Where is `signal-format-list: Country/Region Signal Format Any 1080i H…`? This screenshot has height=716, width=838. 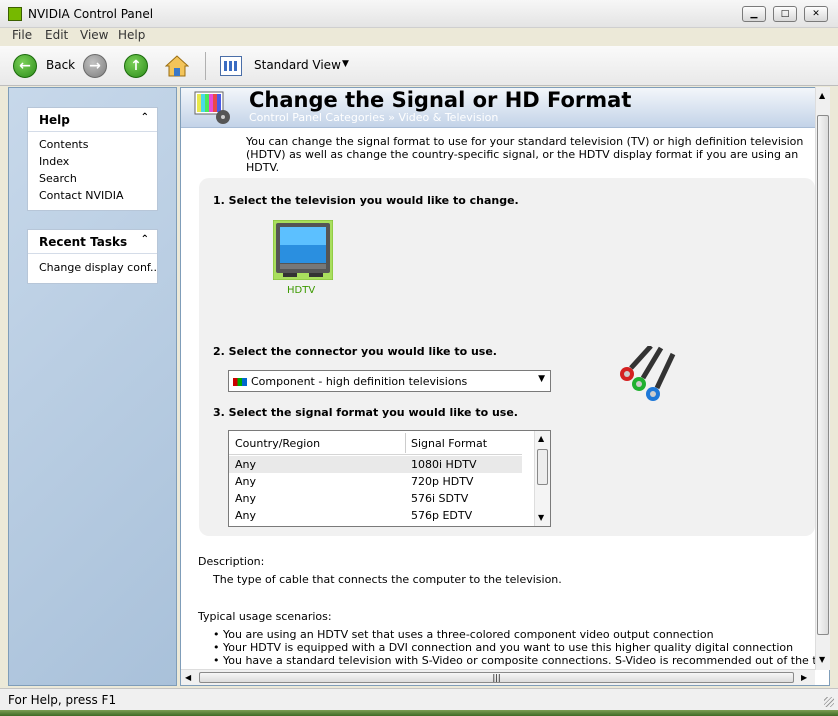 signal-format-list: Country/Region Signal Format Any 1080i H… is located at coordinates (389, 478).